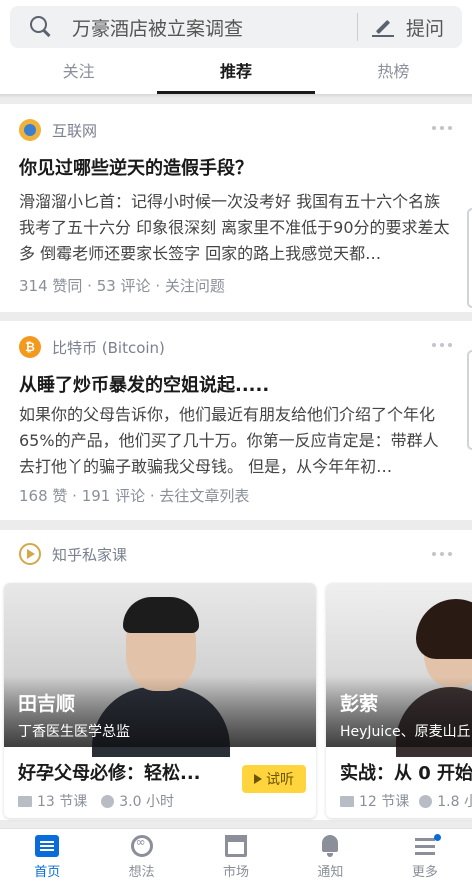 The image size is (472, 883). I want to click on idea-icon, so click(141, 846).